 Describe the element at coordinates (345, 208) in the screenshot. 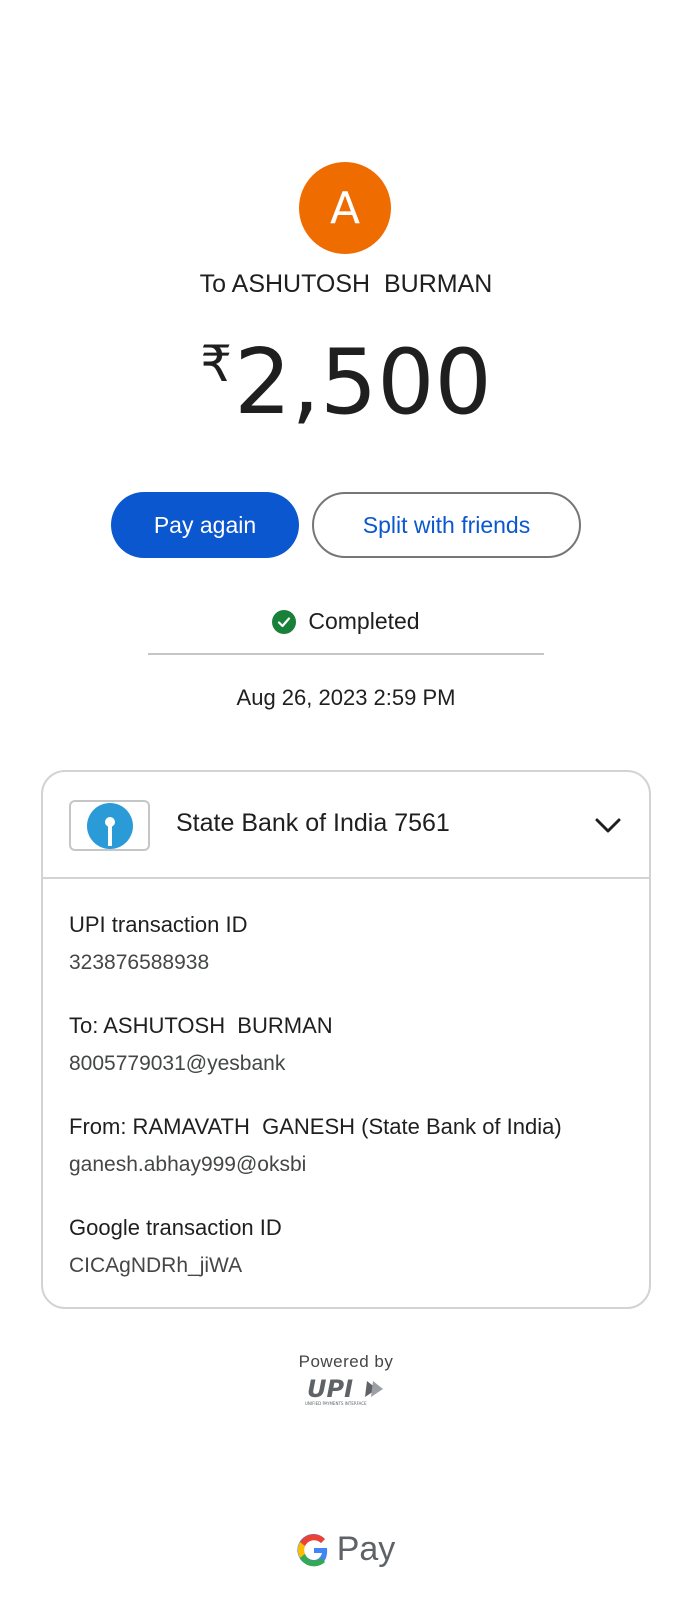

I see `avatar: A` at that location.